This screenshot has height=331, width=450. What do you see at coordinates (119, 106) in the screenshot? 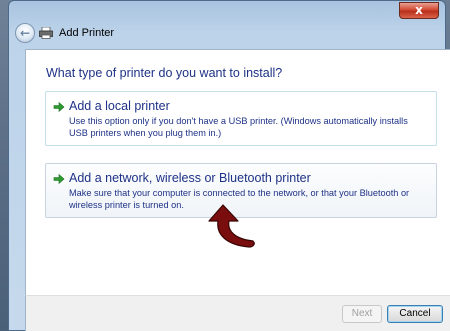
I see `option-title: Add a local printer` at bounding box center [119, 106].